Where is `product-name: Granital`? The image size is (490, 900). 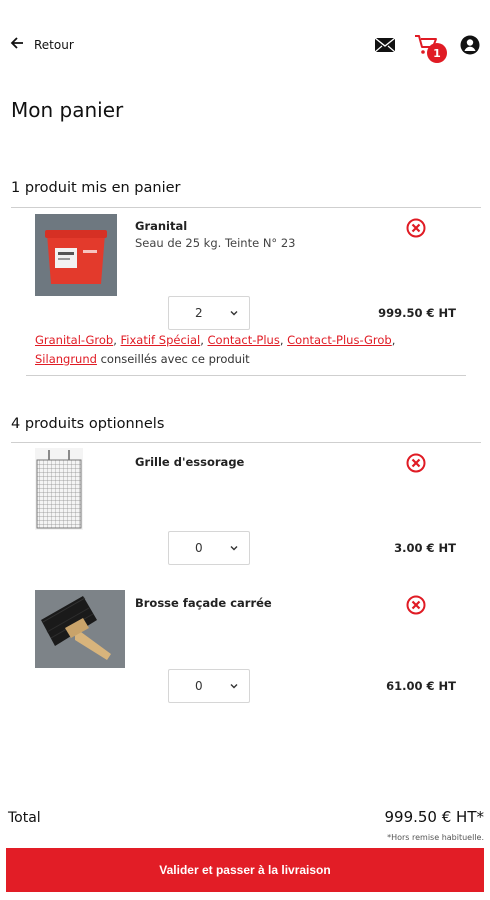 product-name: Granital is located at coordinates (161, 226).